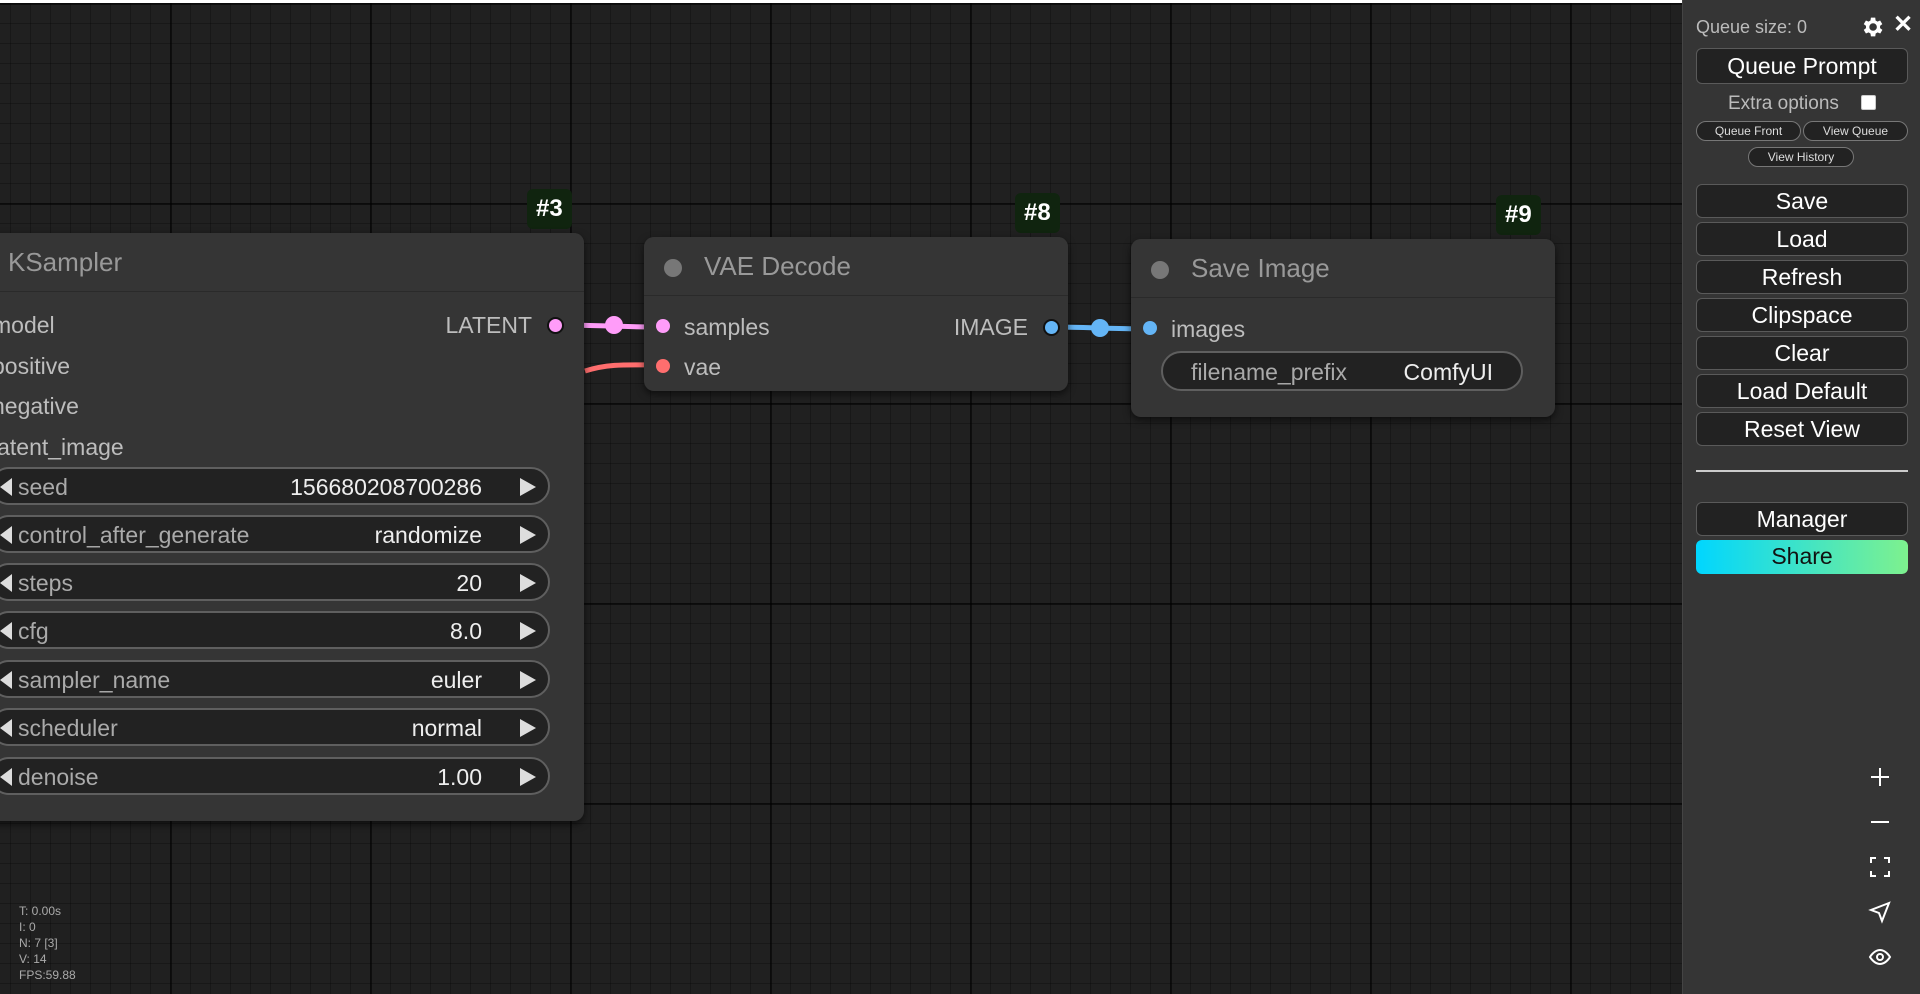  What do you see at coordinates (663, 326) in the screenshot?
I see `input-samples-socket` at bounding box center [663, 326].